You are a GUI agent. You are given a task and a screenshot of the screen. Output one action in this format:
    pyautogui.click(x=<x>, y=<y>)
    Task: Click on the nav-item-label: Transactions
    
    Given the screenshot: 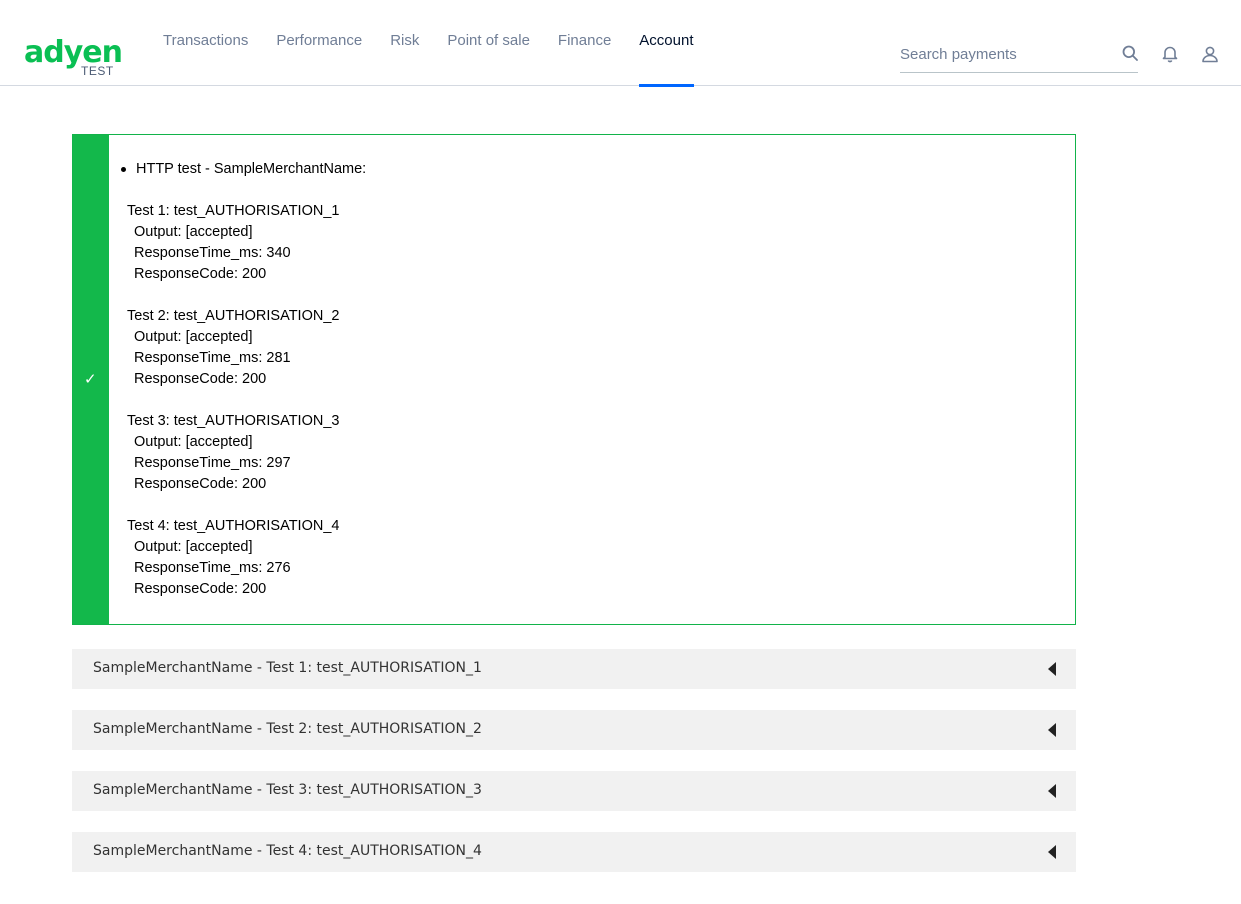 What is the action you would take?
    pyautogui.click(x=206, y=40)
    